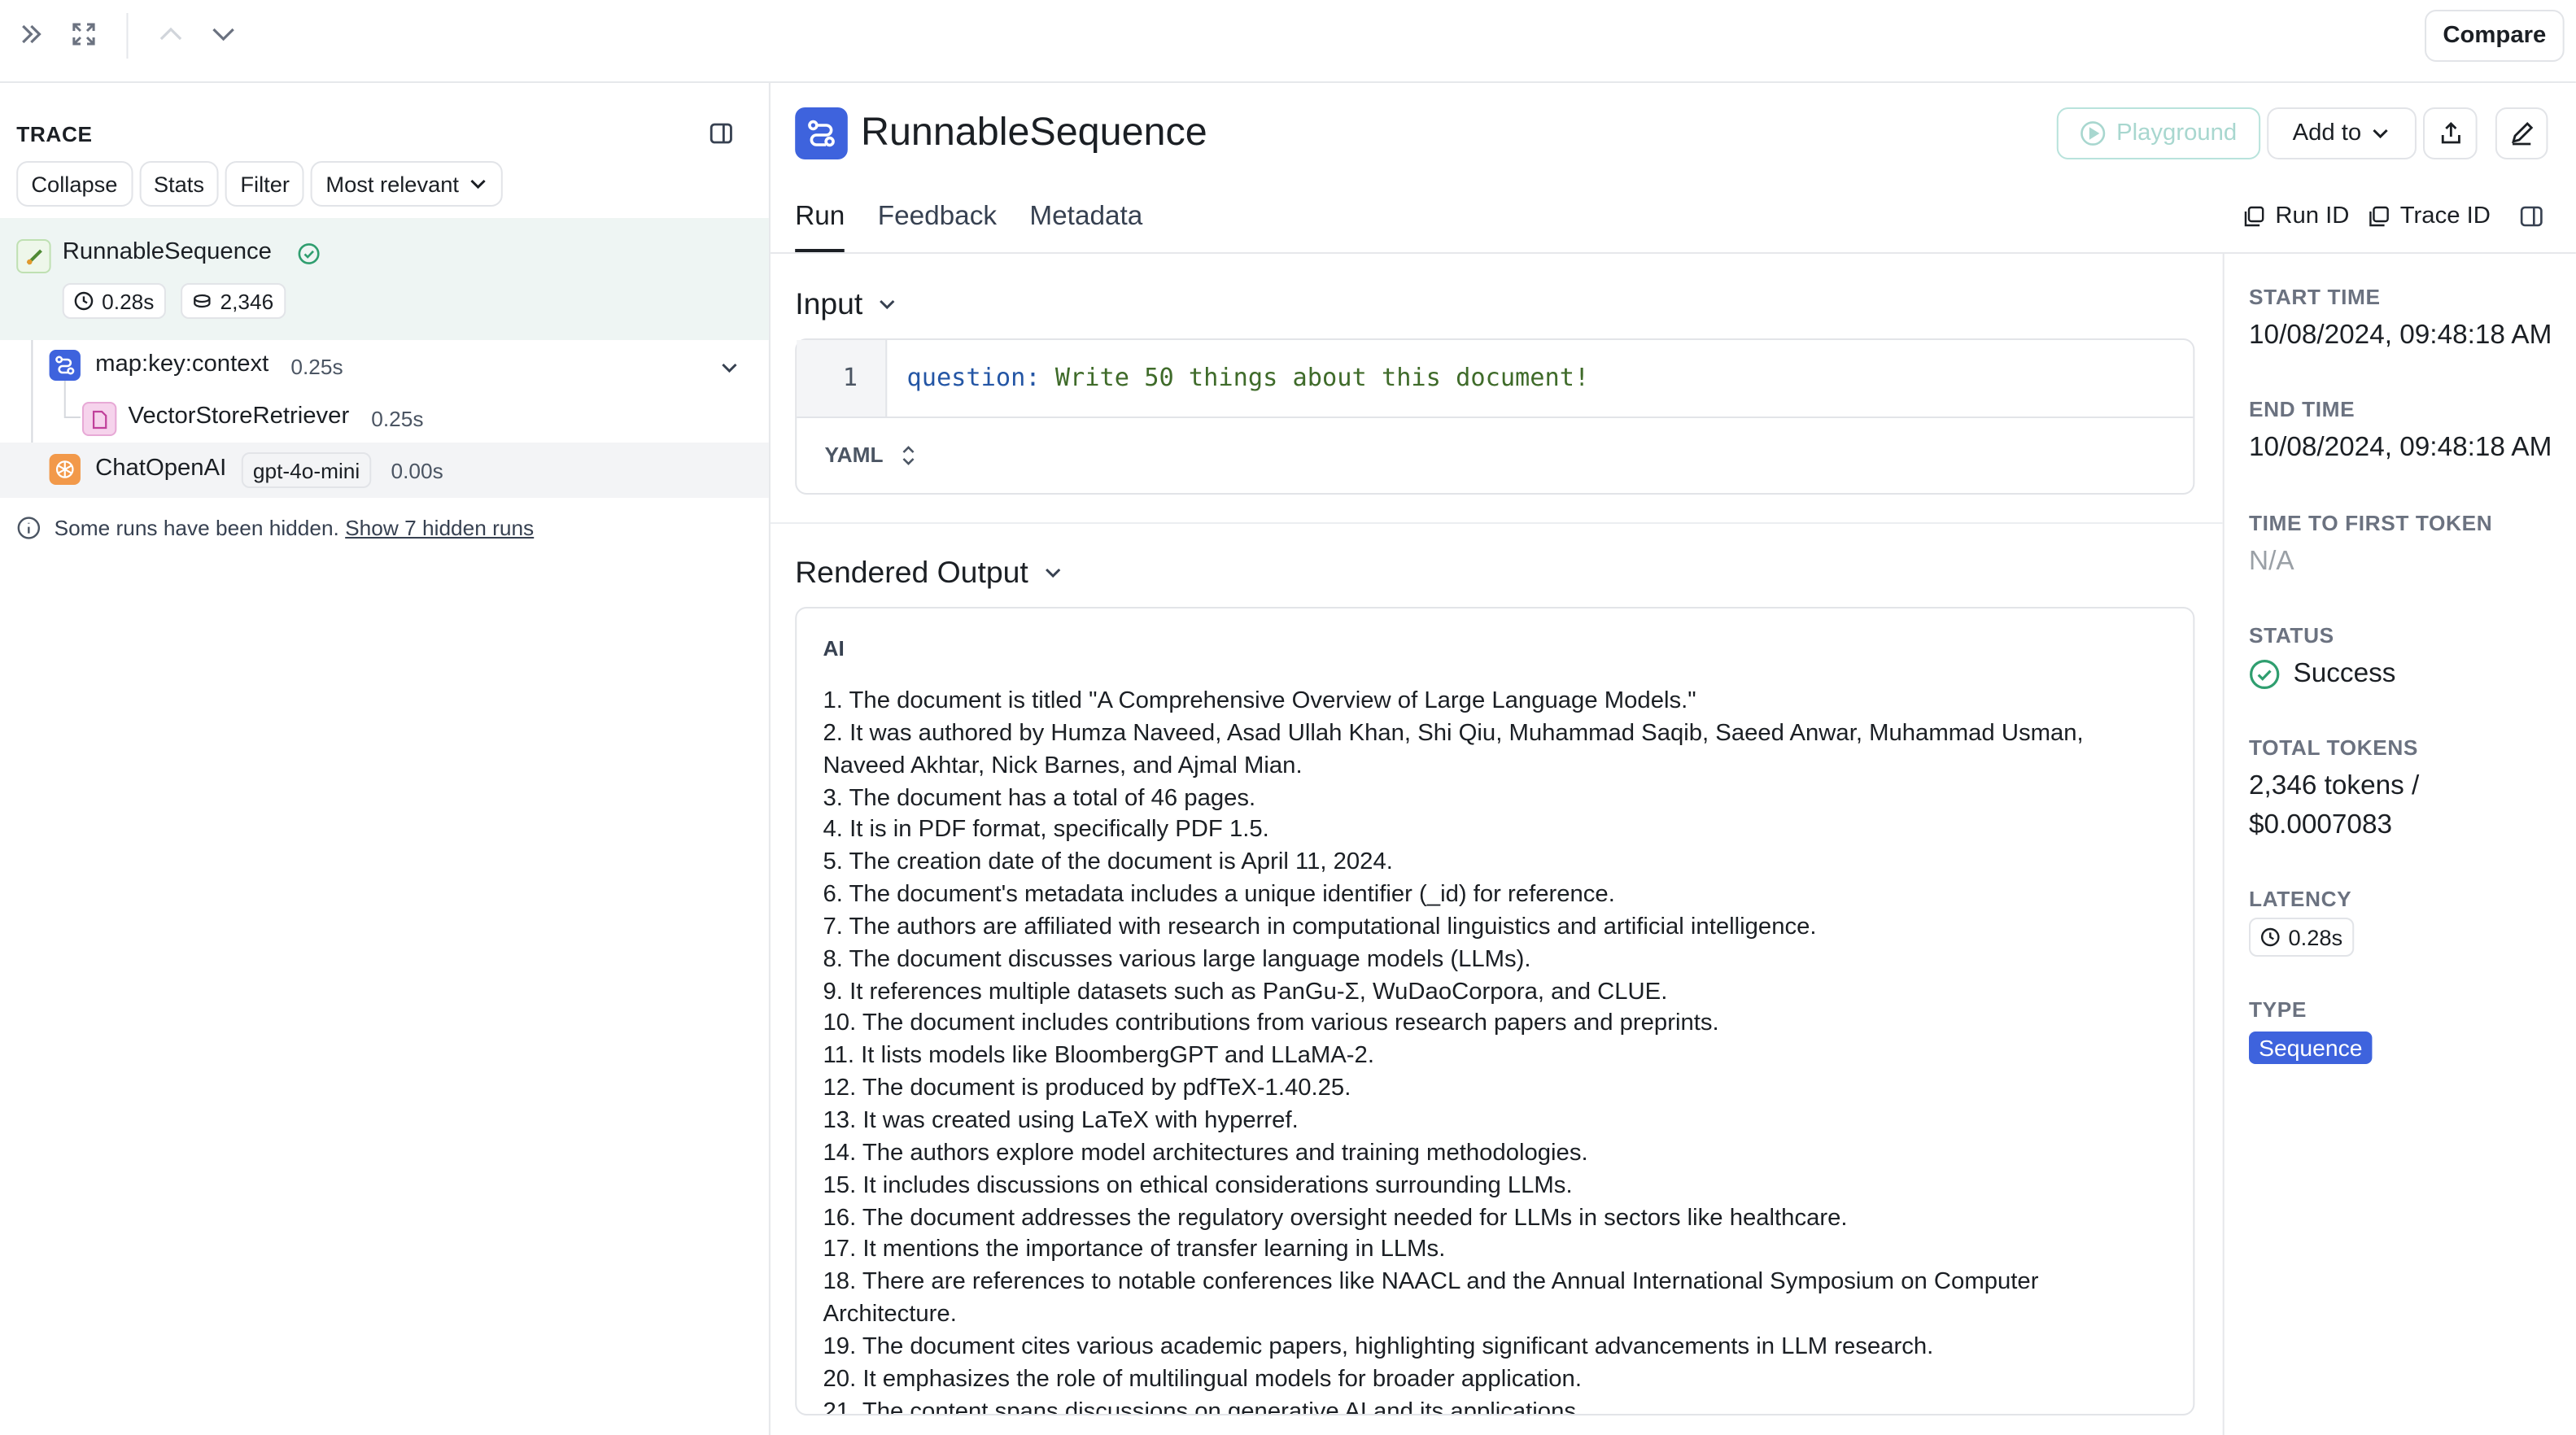 The width and height of the screenshot is (2576, 1435). What do you see at coordinates (384, 279) in the screenshot?
I see `tree-node-runnablesequence: RunnableSequence 0.28s 2,346` at bounding box center [384, 279].